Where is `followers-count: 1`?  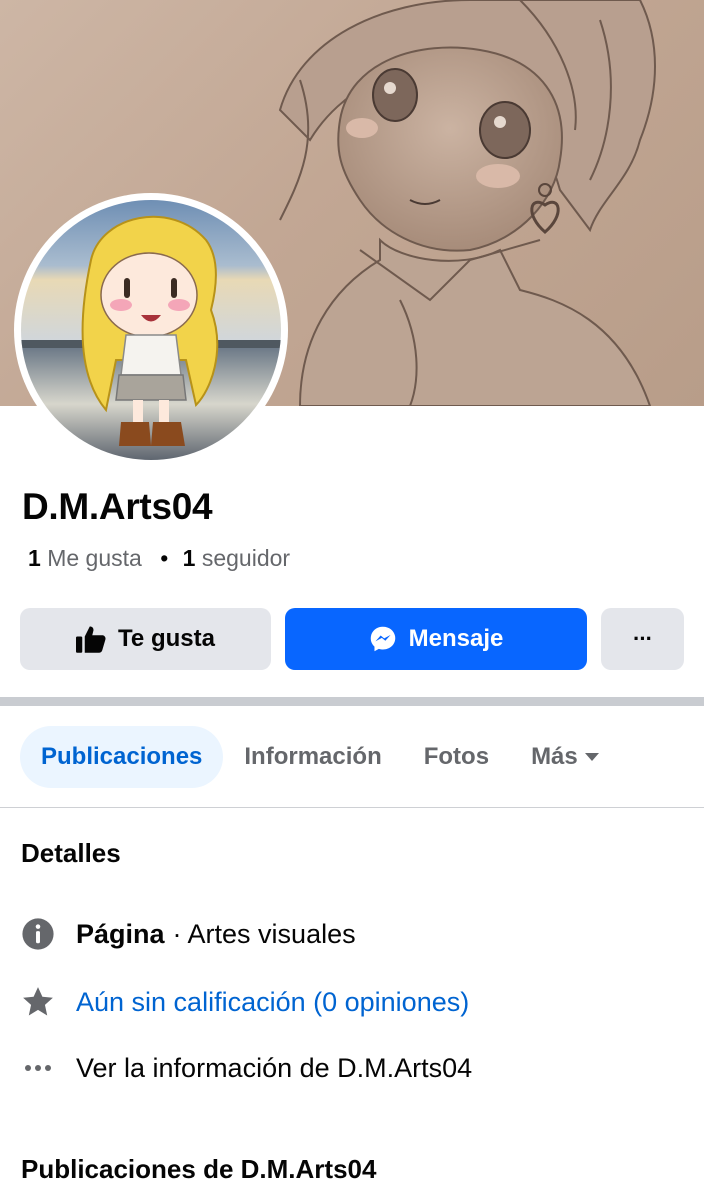 followers-count: 1 is located at coordinates (189, 558).